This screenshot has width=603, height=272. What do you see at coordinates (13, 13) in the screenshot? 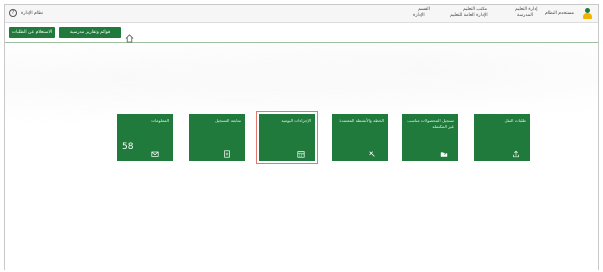
I see `help-icon: ?` at bounding box center [13, 13].